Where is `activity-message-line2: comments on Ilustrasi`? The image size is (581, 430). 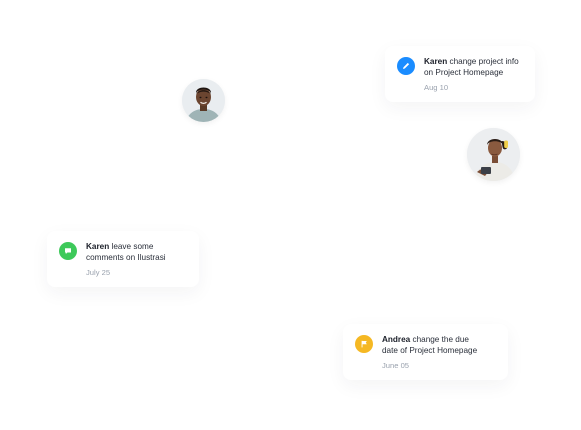 activity-message-line2: comments on Ilustrasi is located at coordinates (126, 257).